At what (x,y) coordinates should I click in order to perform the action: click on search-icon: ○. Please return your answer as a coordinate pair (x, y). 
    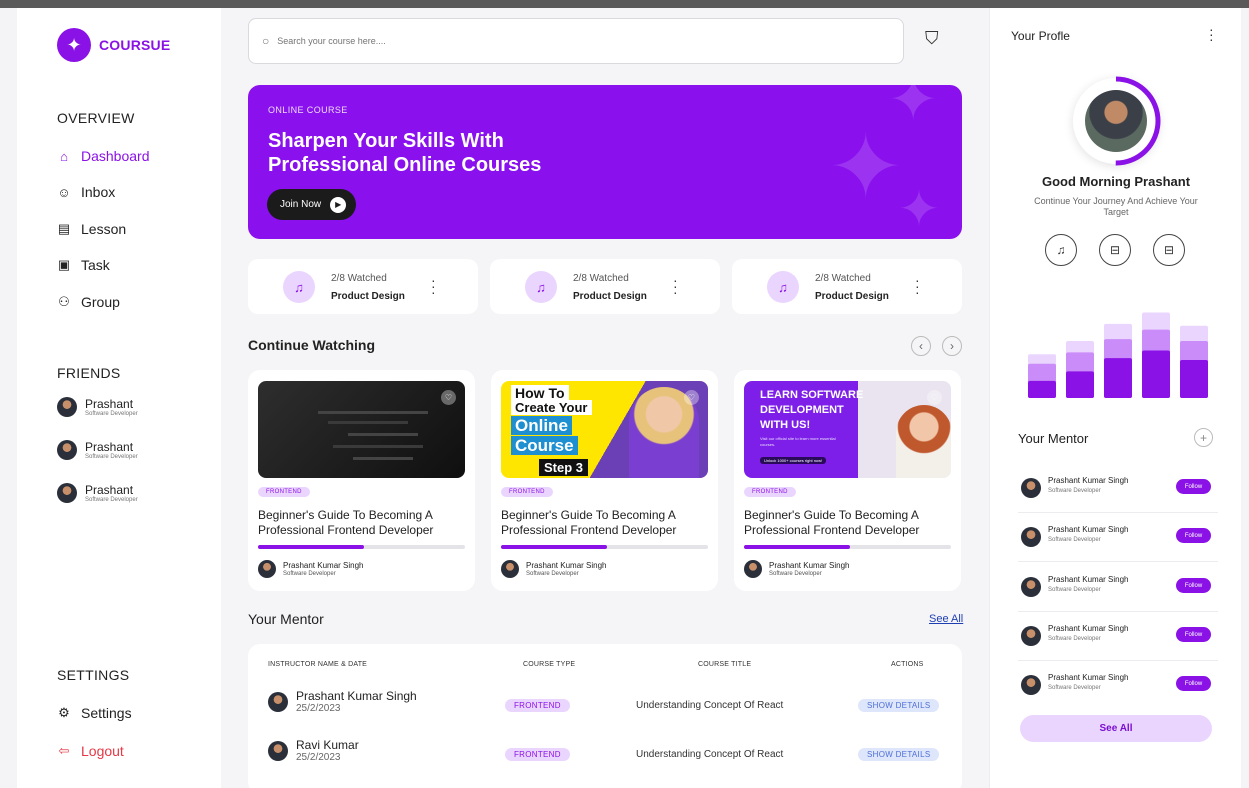
    Looking at the image, I should click on (266, 41).